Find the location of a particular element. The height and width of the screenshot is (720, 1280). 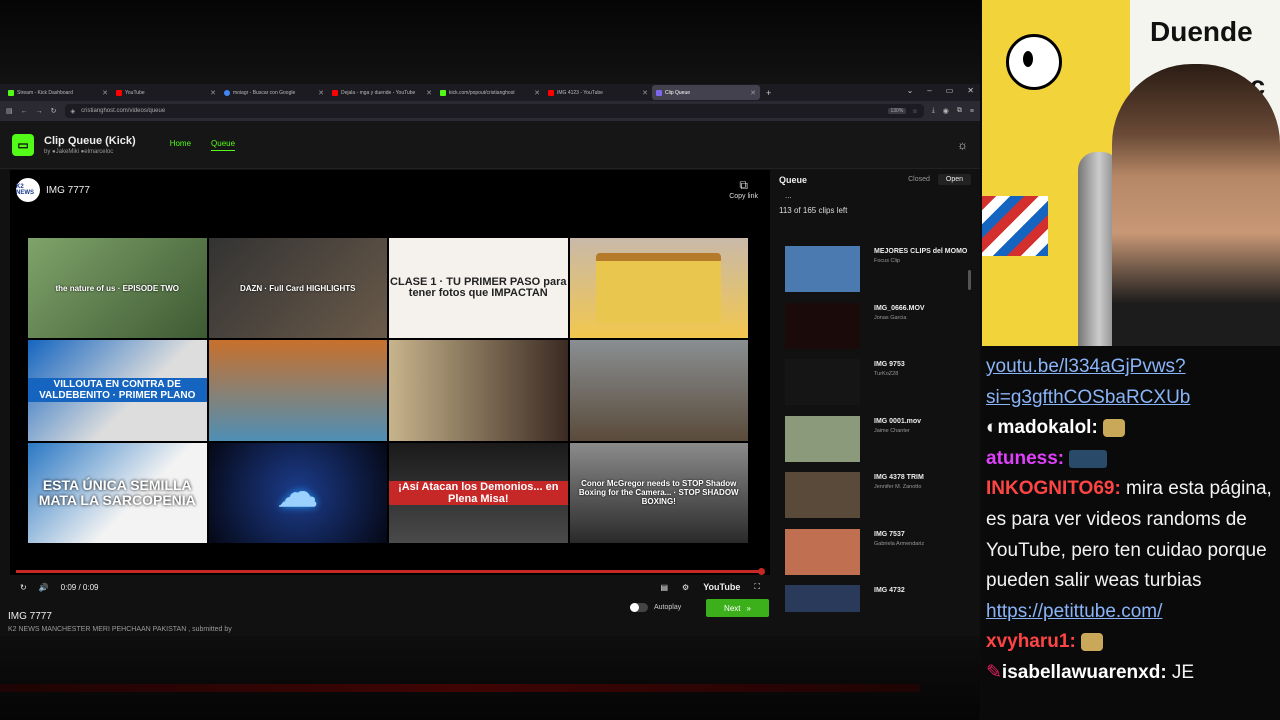

tab-youtube: YouTube ✕ is located at coordinates (166, 92).